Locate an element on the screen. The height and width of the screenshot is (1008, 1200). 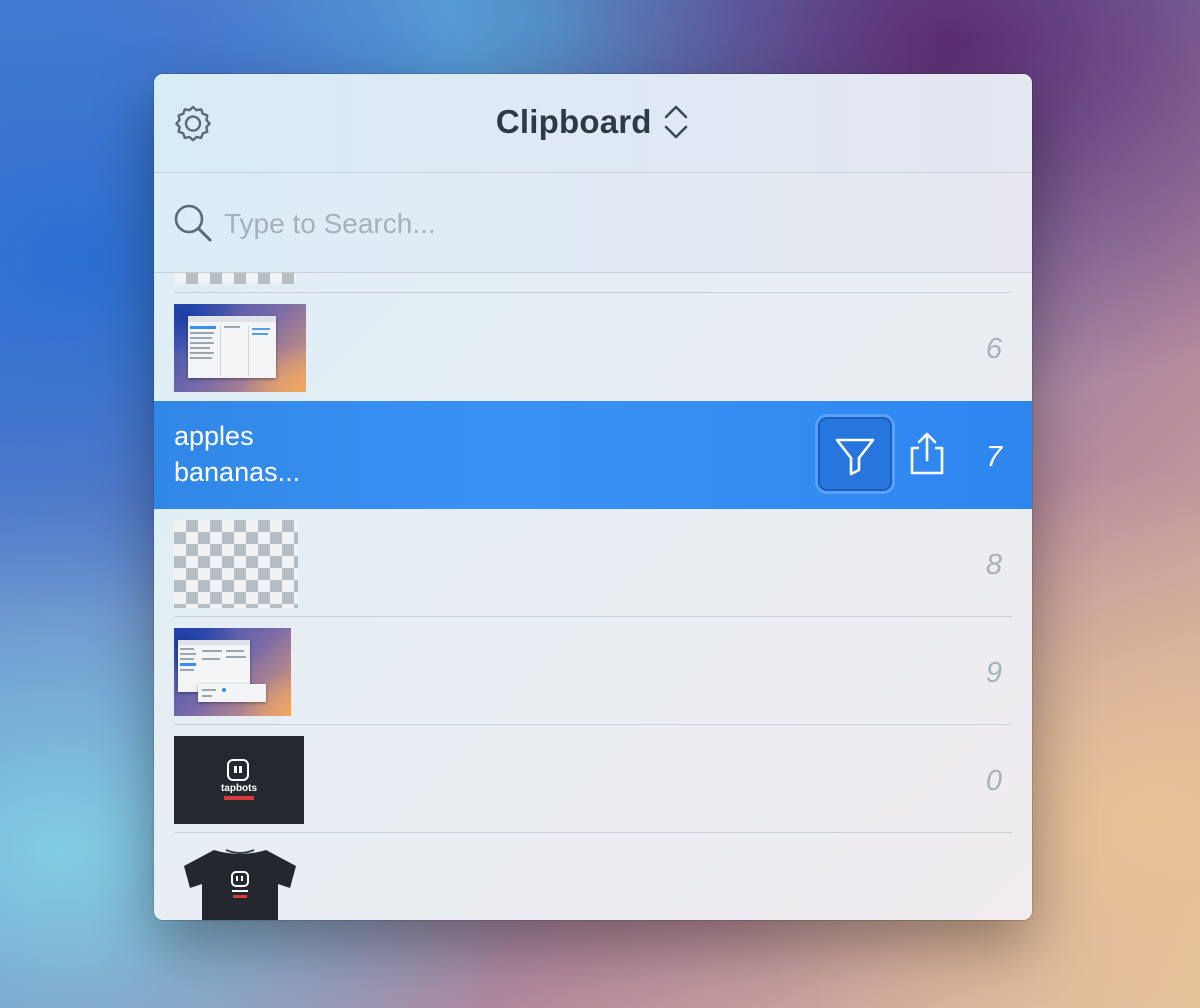
tshirt-image-thumbnail is located at coordinates (240, 882).